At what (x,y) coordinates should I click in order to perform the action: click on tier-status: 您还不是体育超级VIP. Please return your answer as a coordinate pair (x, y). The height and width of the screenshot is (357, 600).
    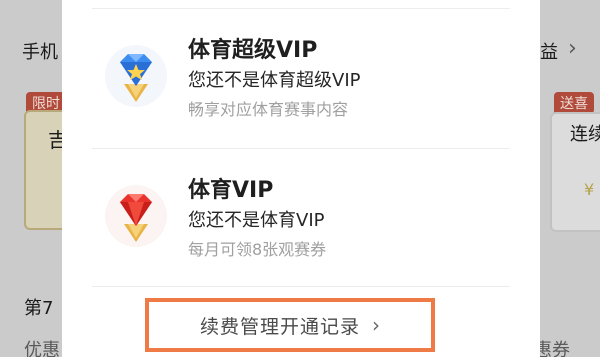
    Looking at the image, I should click on (274, 80).